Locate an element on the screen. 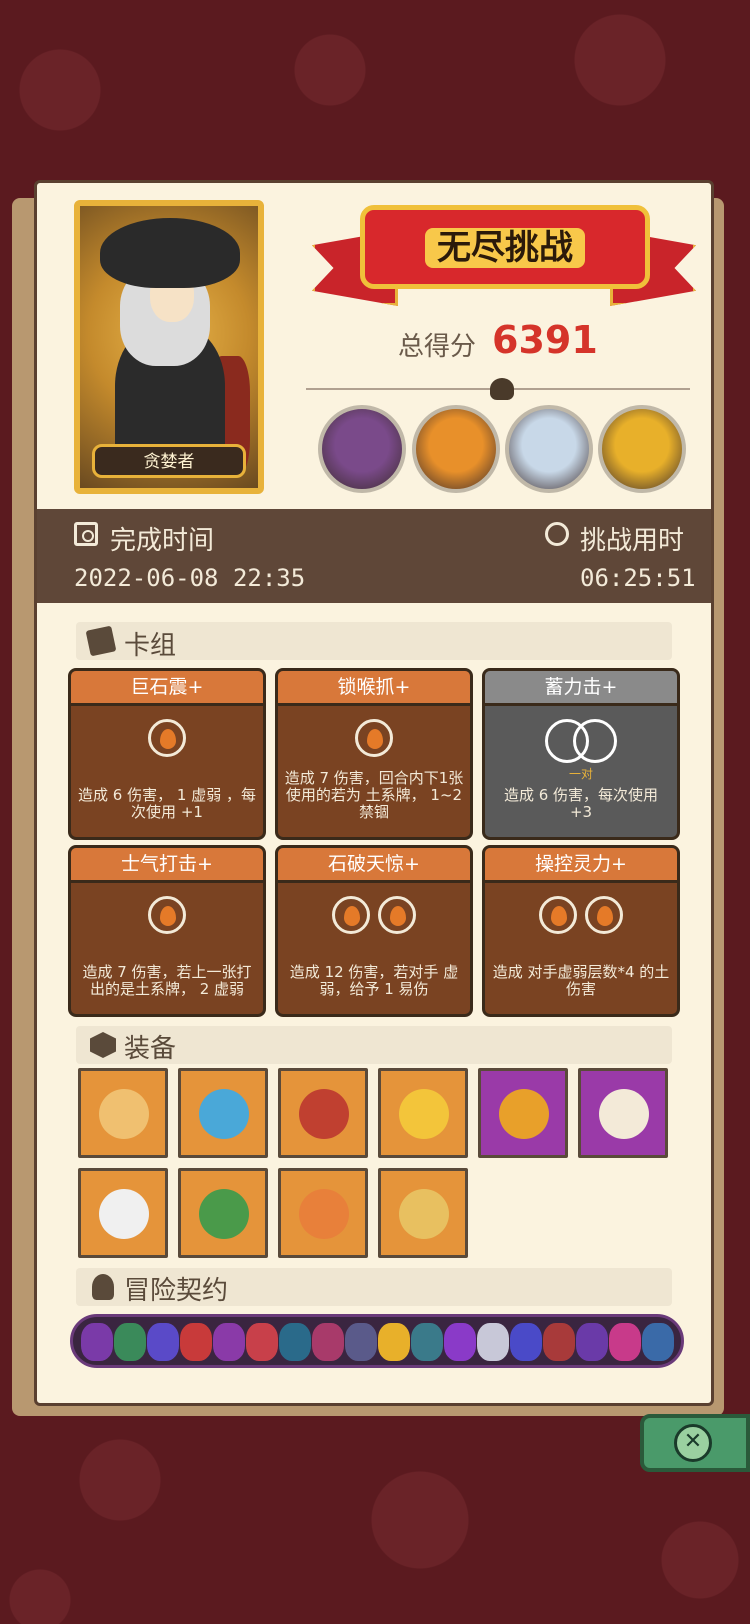 Image resolution: width=750 pixels, height=1624 pixels. card-description: 造成 12 伤害，若对手 虚弱，给予 1 易伤 is located at coordinates (374, 980).